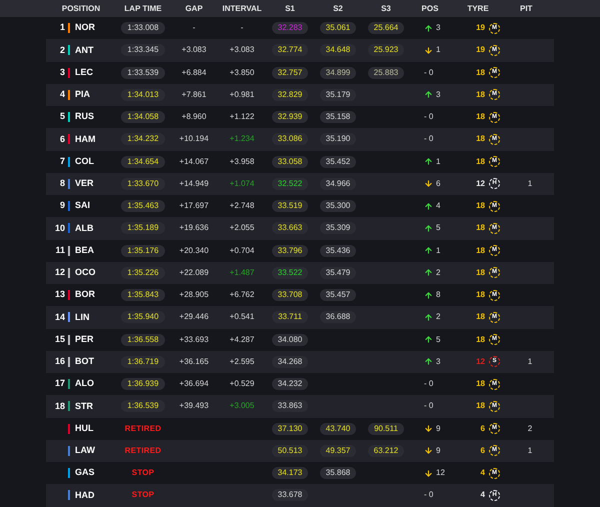  What do you see at coordinates (290, 362) in the screenshot?
I see `sector-time: 34.268` at bounding box center [290, 362].